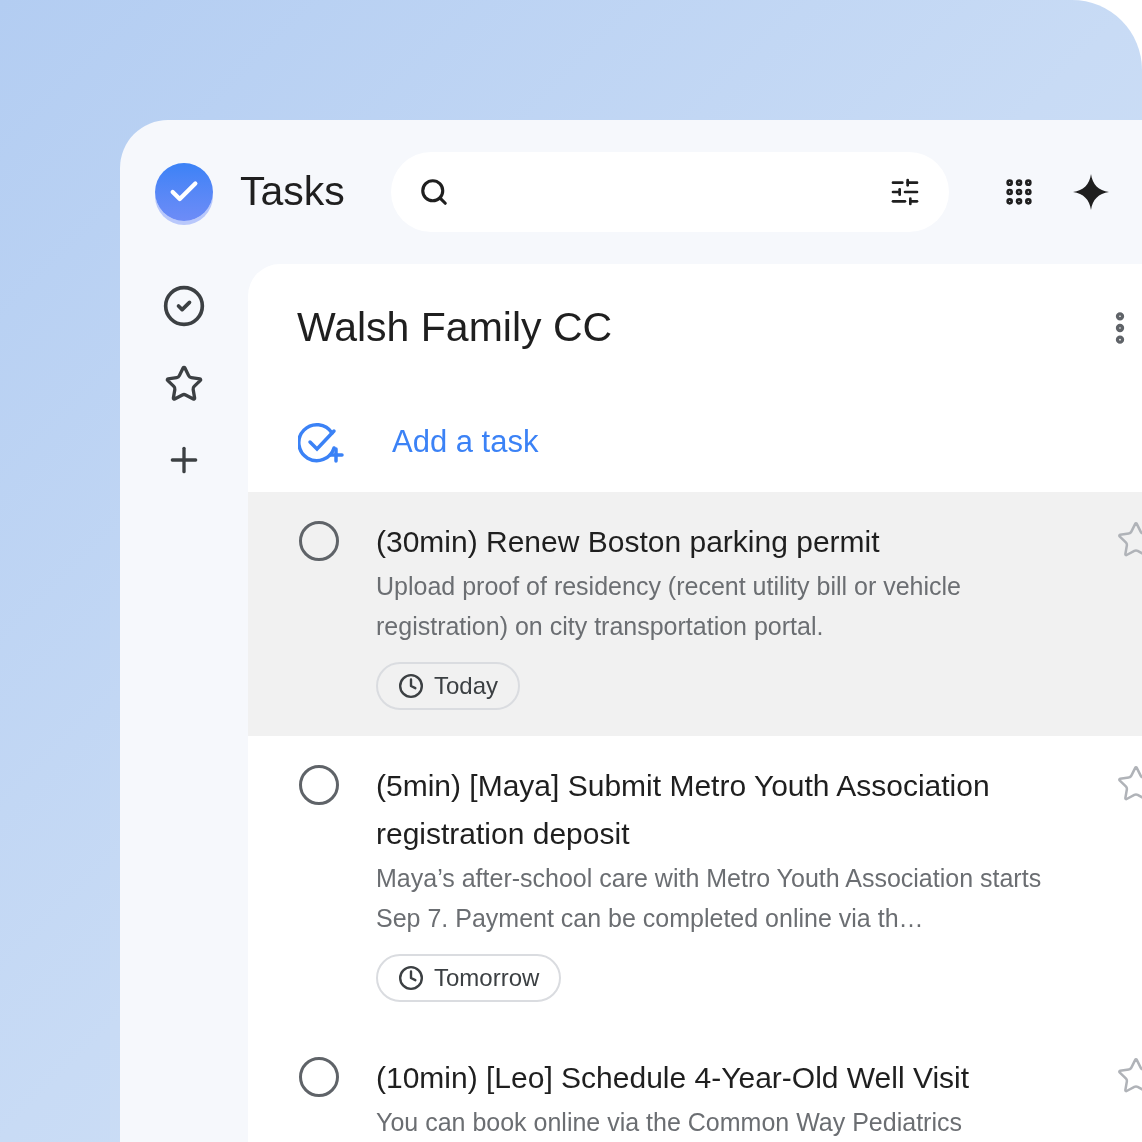 This screenshot has width=1142, height=1142. Describe the element at coordinates (466, 686) in the screenshot. I see `due-date-label: Today` at that location.